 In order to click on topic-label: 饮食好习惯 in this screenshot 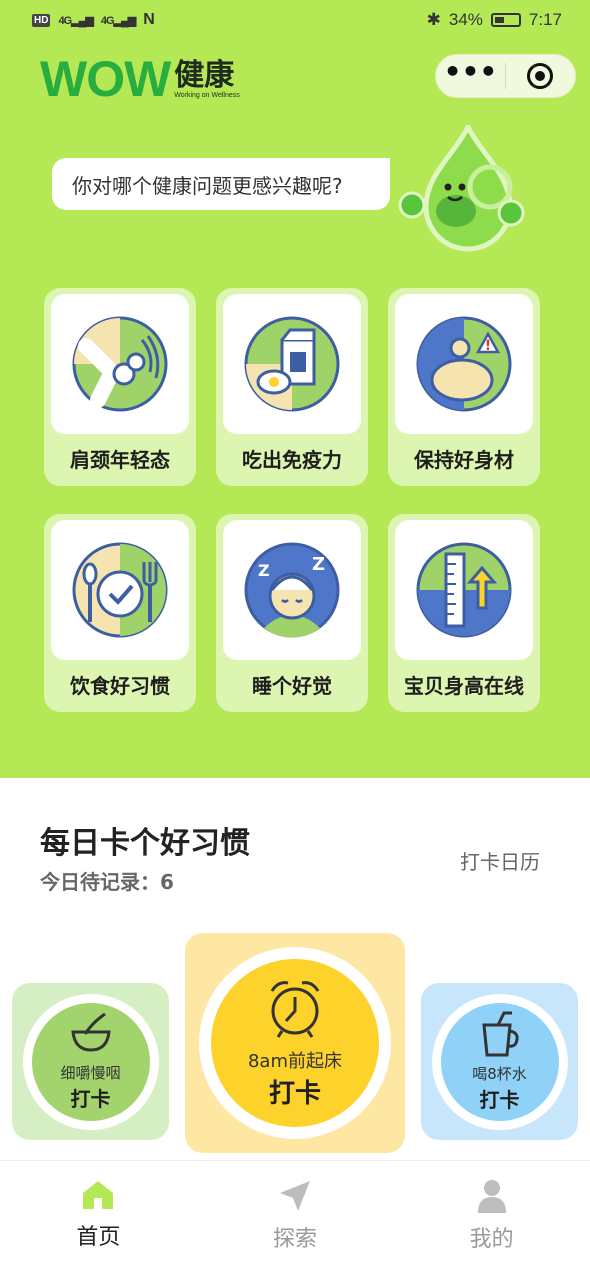, I will do `click(120, 686)`.